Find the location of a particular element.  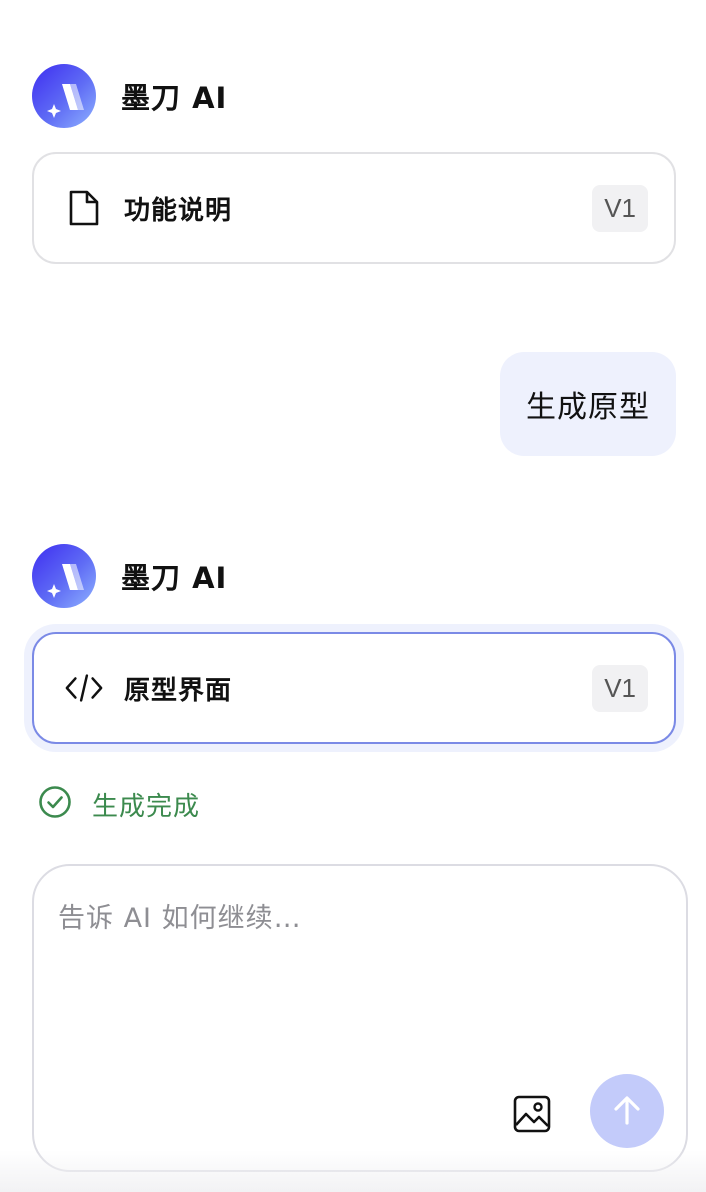

card-title: 原型界面 is located at coordinates (178, 690).